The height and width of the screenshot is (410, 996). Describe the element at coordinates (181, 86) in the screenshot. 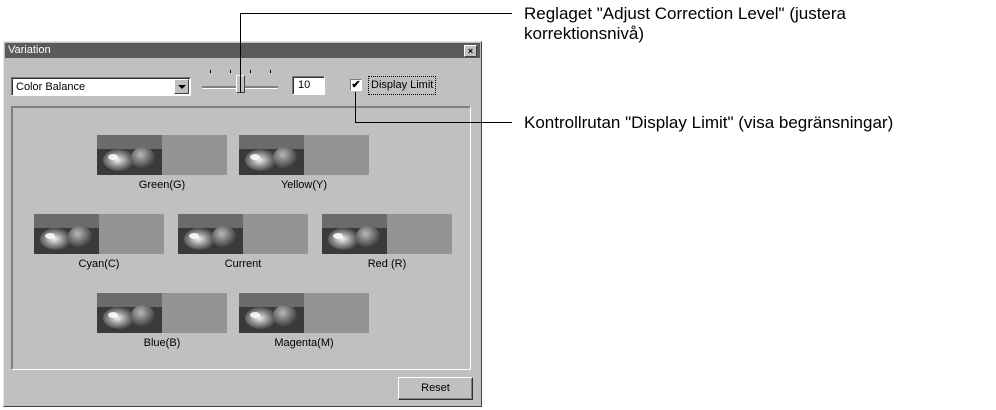

I see `chevron-down-icon` at that location.